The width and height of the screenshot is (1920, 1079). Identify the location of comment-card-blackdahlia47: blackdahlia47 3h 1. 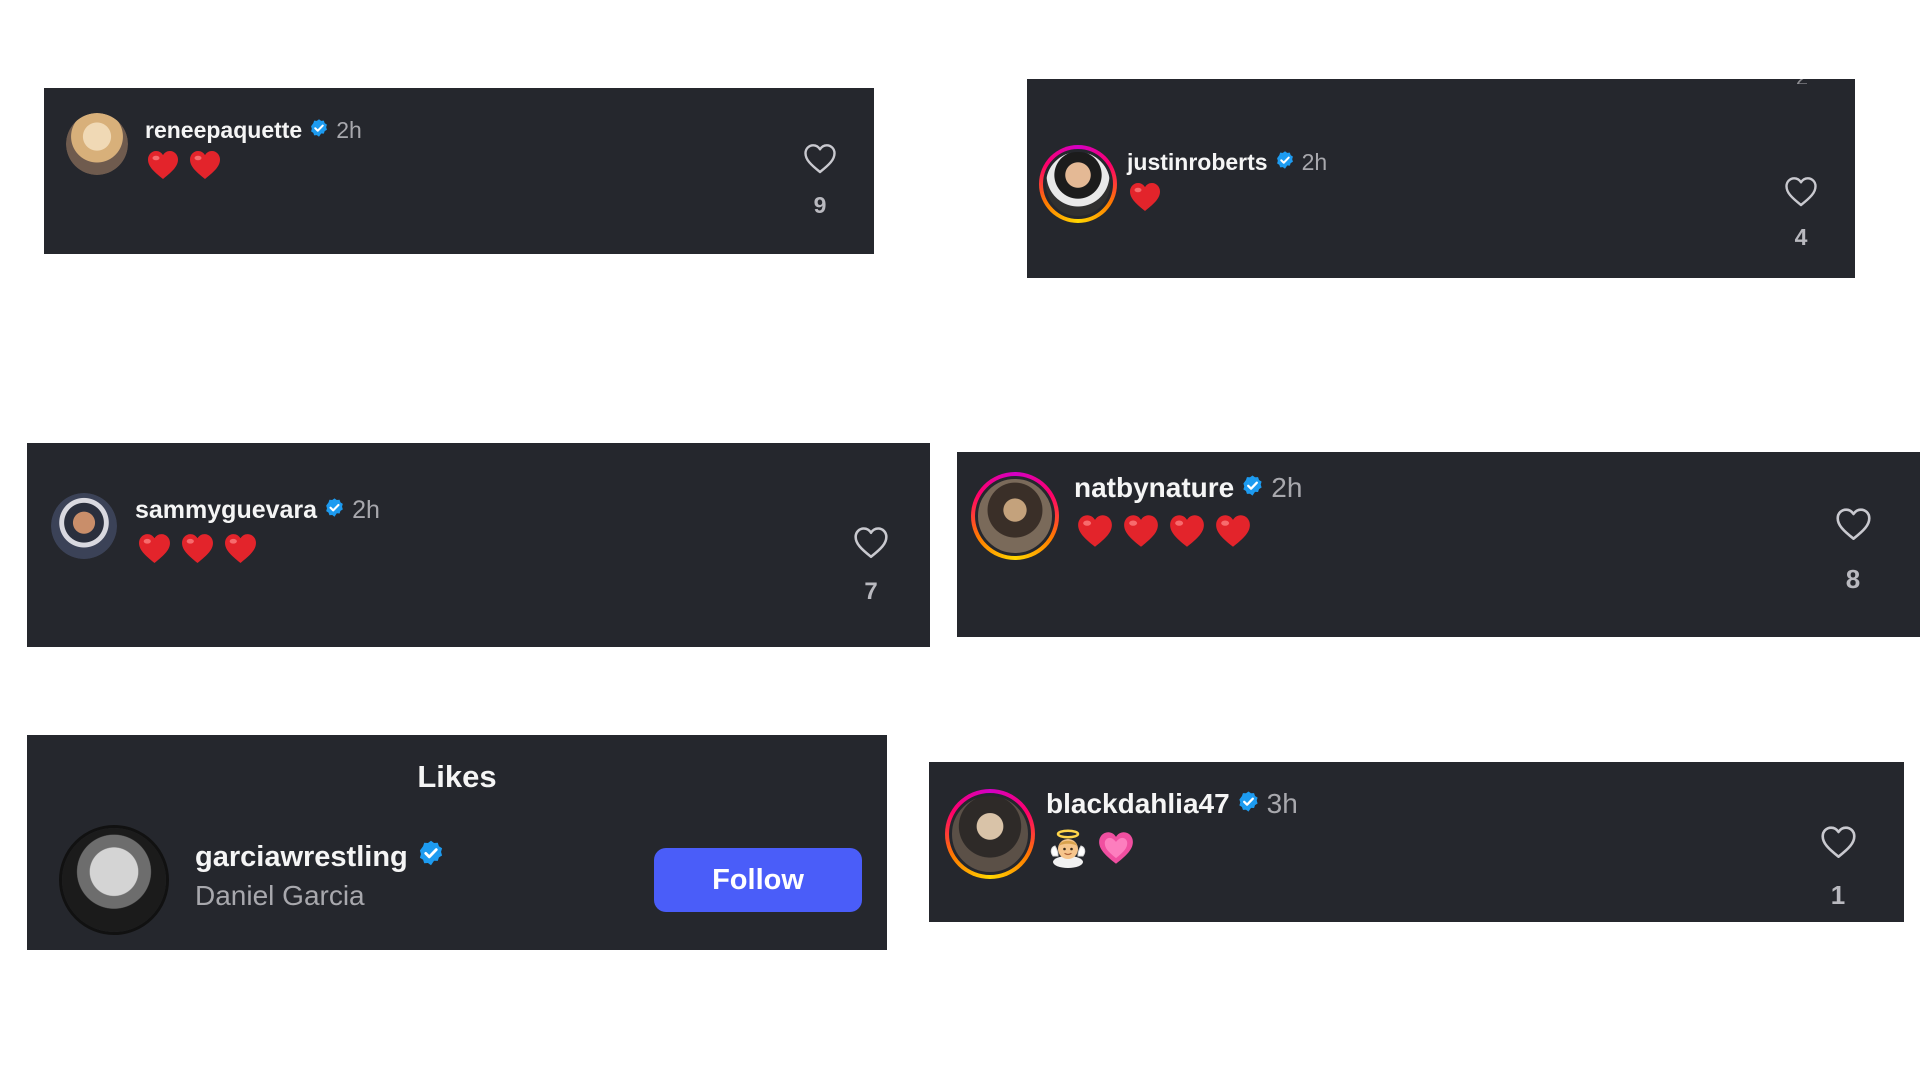
(1416, 842).